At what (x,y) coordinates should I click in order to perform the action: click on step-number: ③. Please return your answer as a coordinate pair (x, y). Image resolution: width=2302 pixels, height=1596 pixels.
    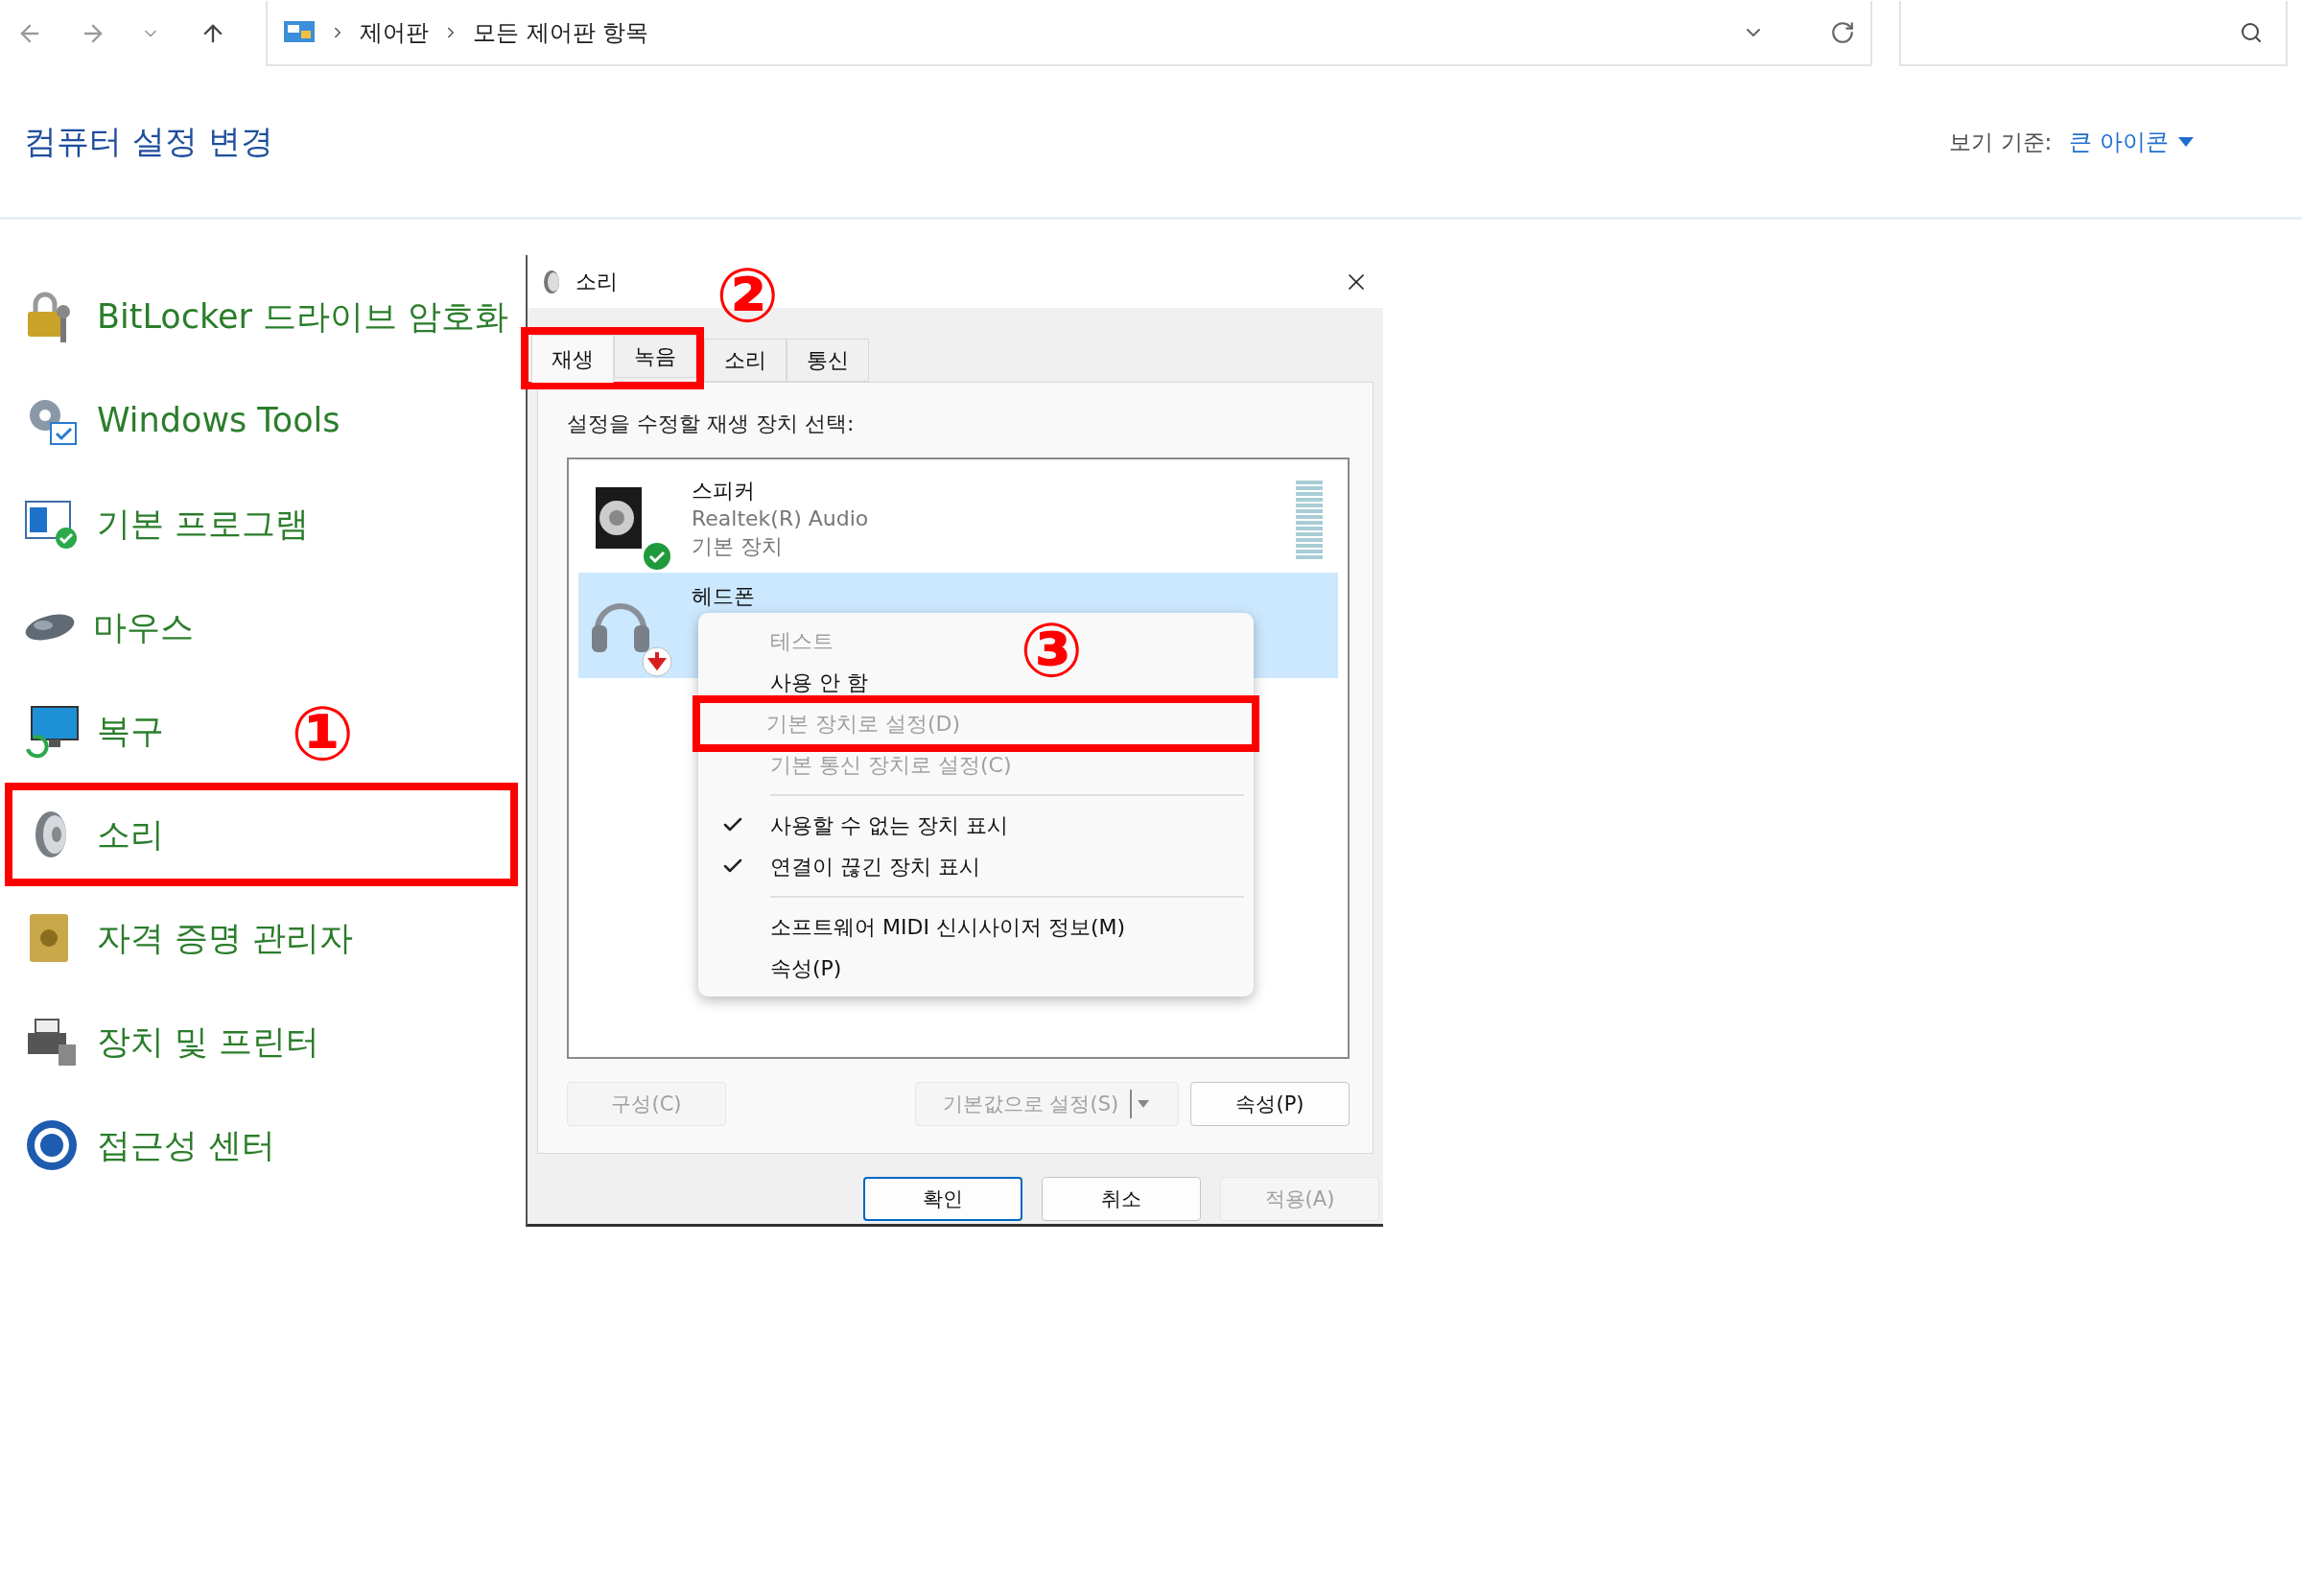
    Looking at the image, I should click on (1052, 650).